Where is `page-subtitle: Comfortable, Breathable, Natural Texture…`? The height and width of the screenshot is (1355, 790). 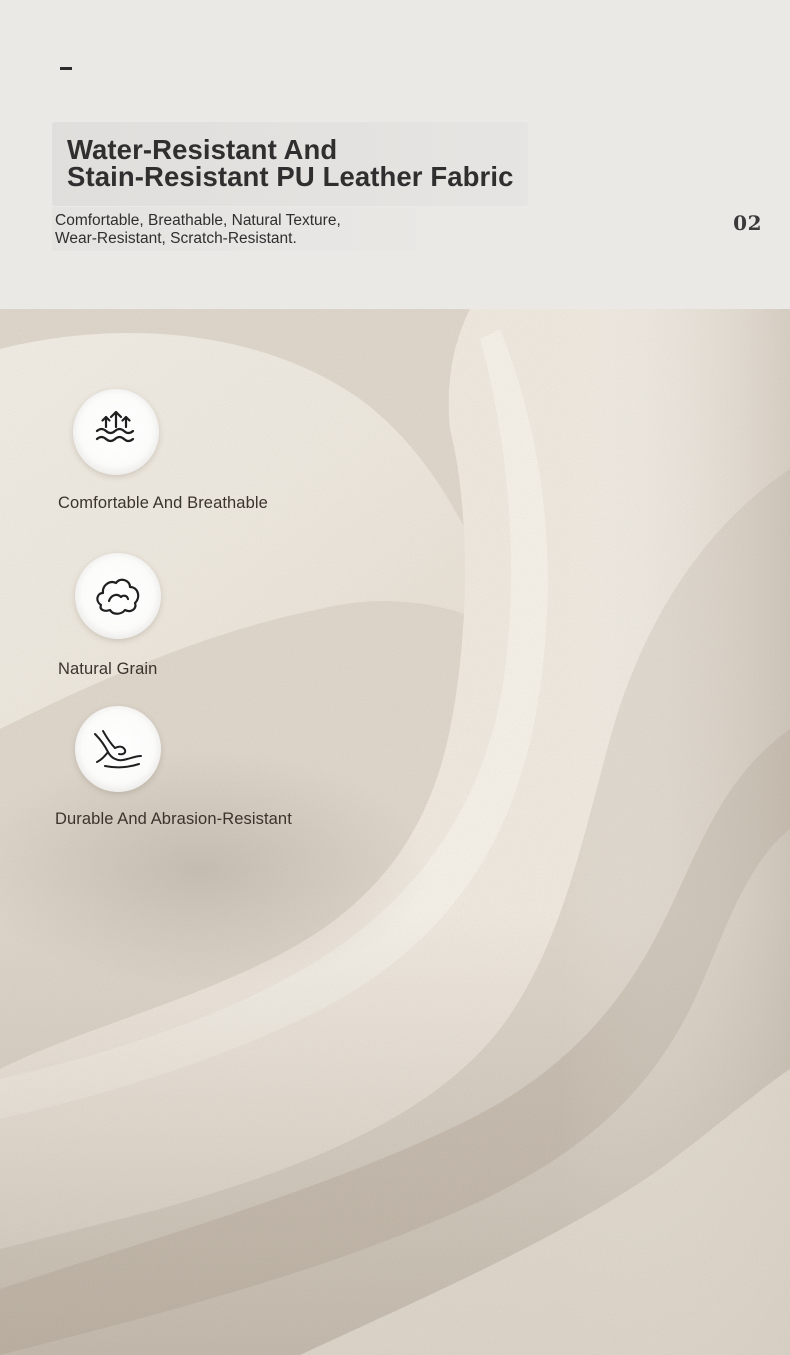
page-subtitle: Comfortable, Breathable, Natural Texture… is located at coordinates (198, 229).